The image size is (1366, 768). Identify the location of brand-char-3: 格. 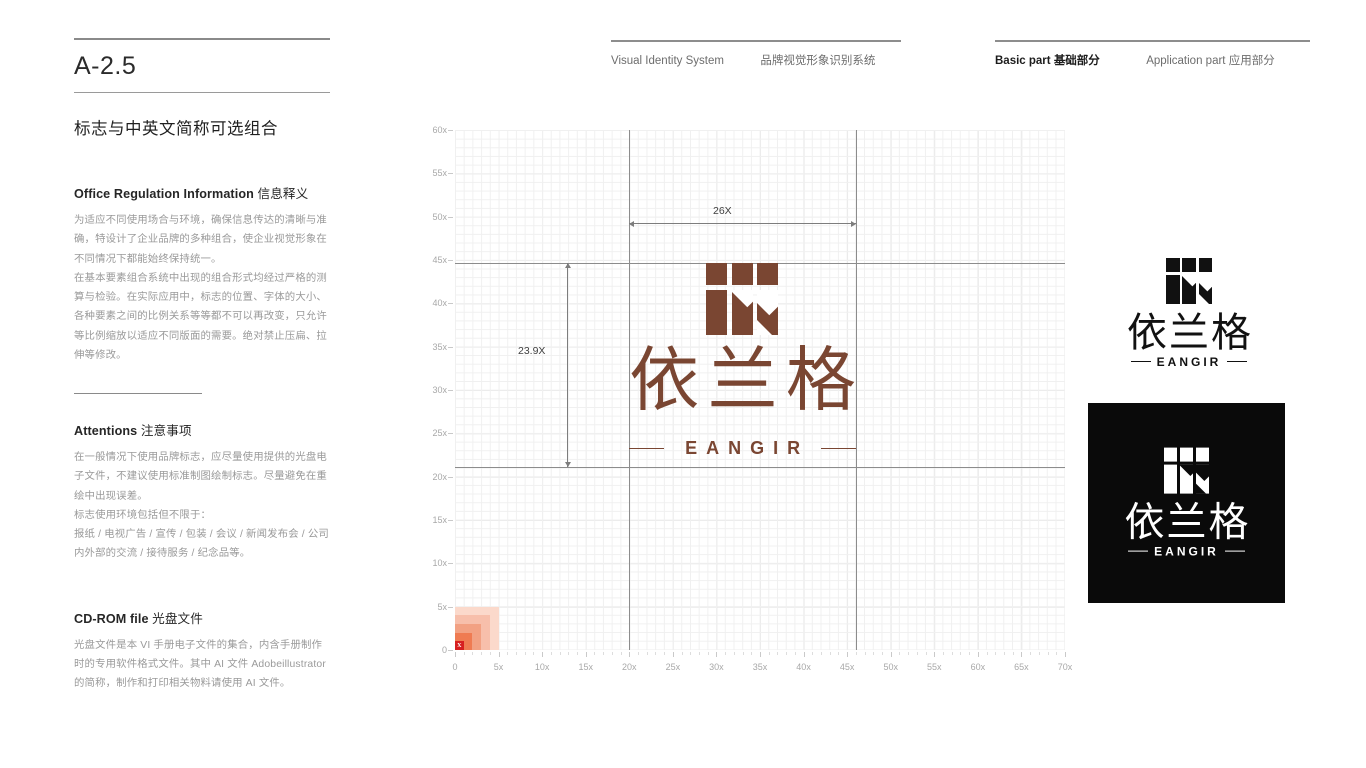
(1228, 522).